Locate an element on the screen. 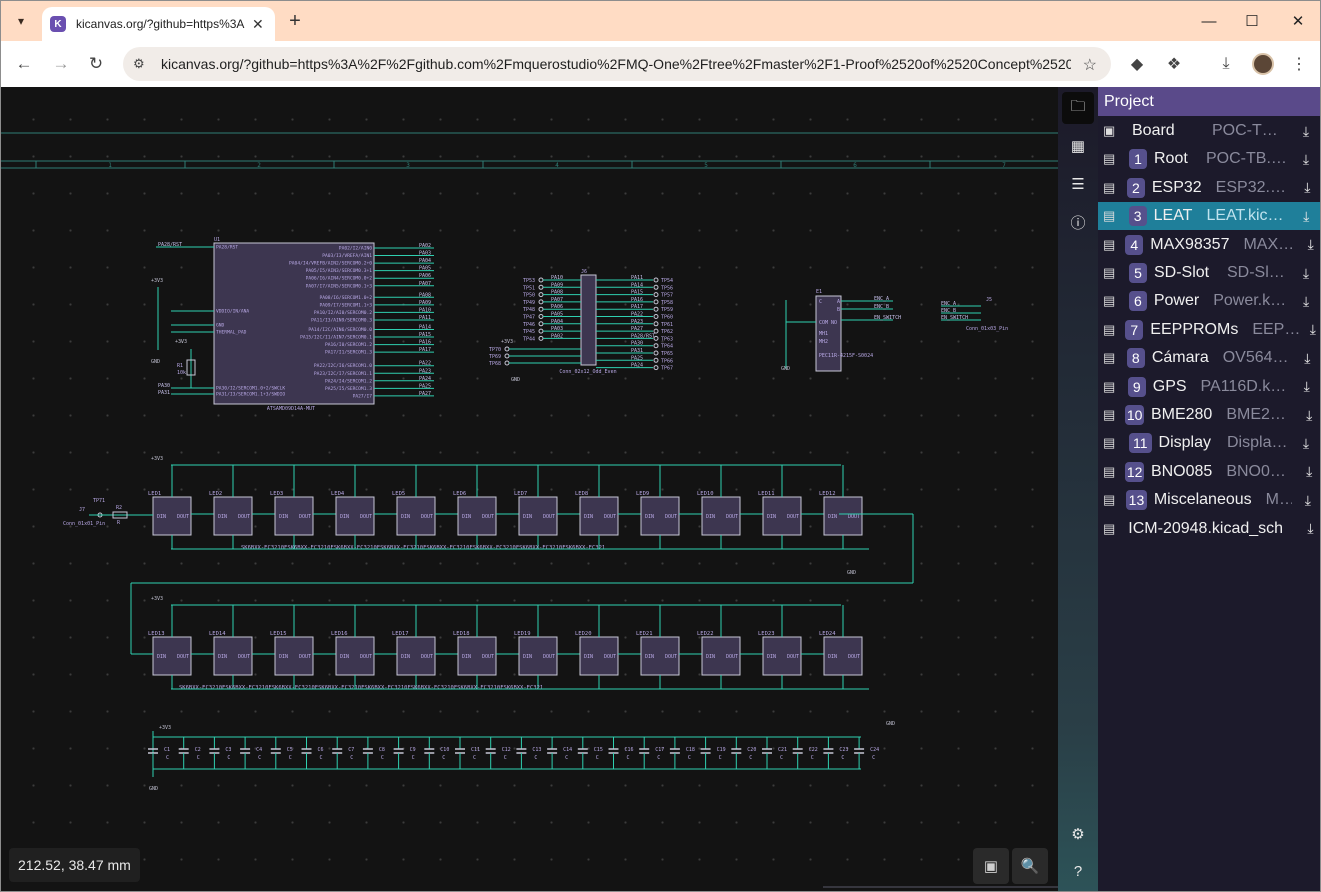  cap-ref: C15 is located at coordinates (598, 750).